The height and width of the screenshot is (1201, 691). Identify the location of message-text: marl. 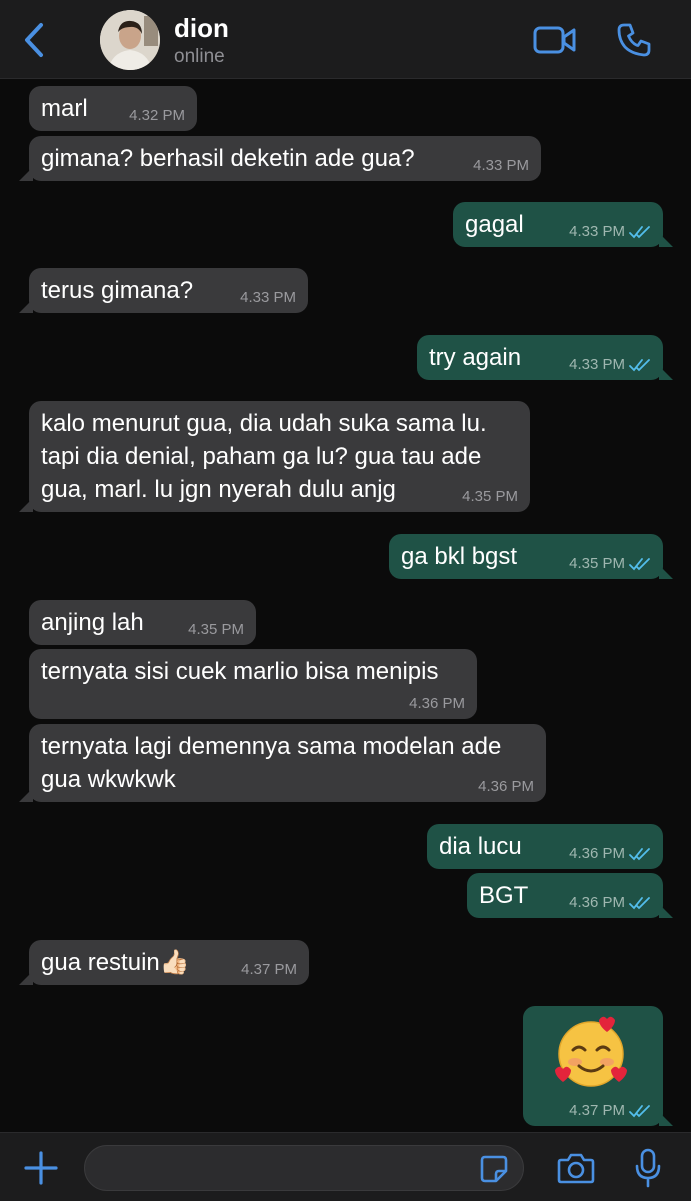
(64, 108).